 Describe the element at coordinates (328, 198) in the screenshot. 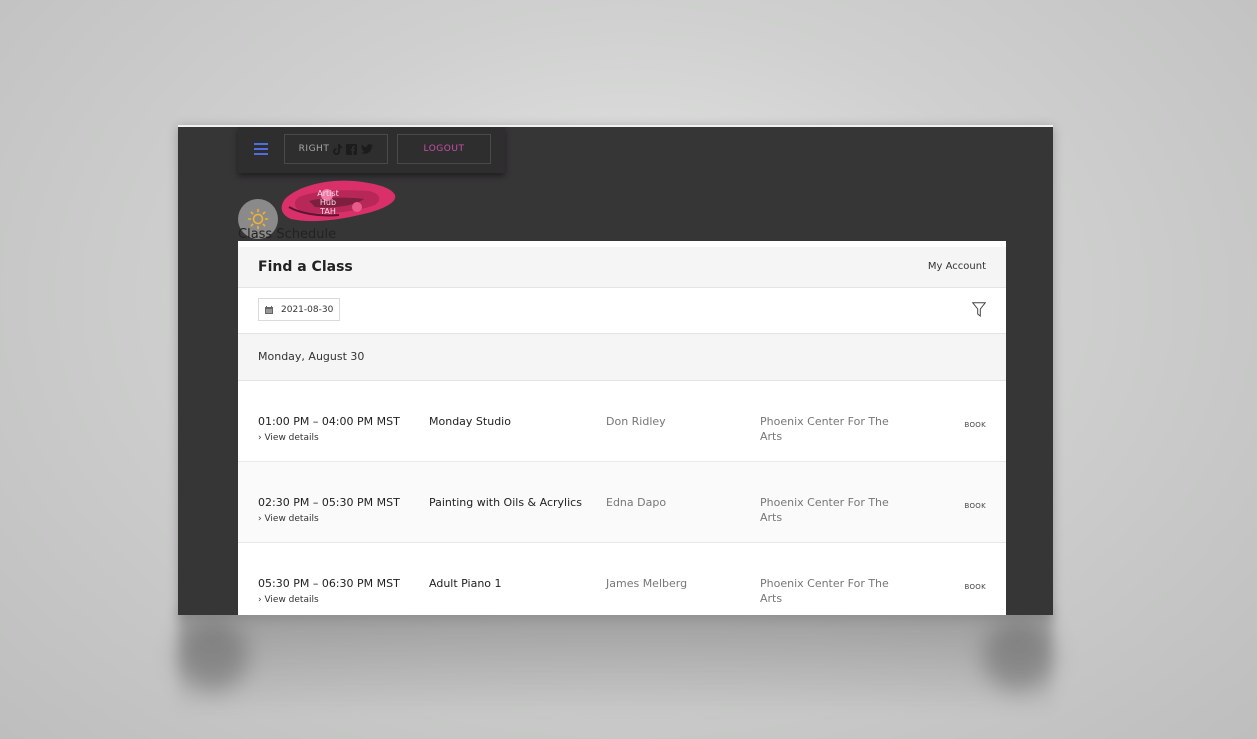

I see `logo-text-line1: Artist Hub` at that location.